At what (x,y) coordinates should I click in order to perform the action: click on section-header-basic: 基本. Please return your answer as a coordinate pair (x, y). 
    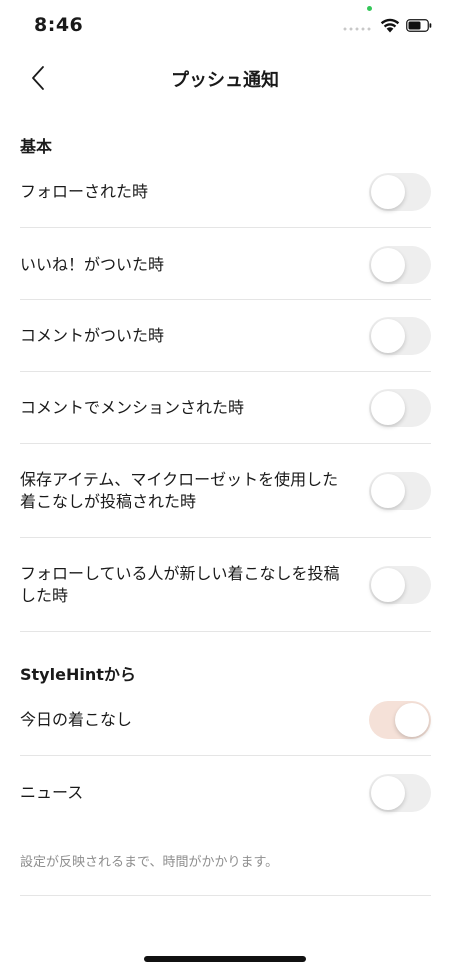
    Looking at the image, I should click on (36, 146).